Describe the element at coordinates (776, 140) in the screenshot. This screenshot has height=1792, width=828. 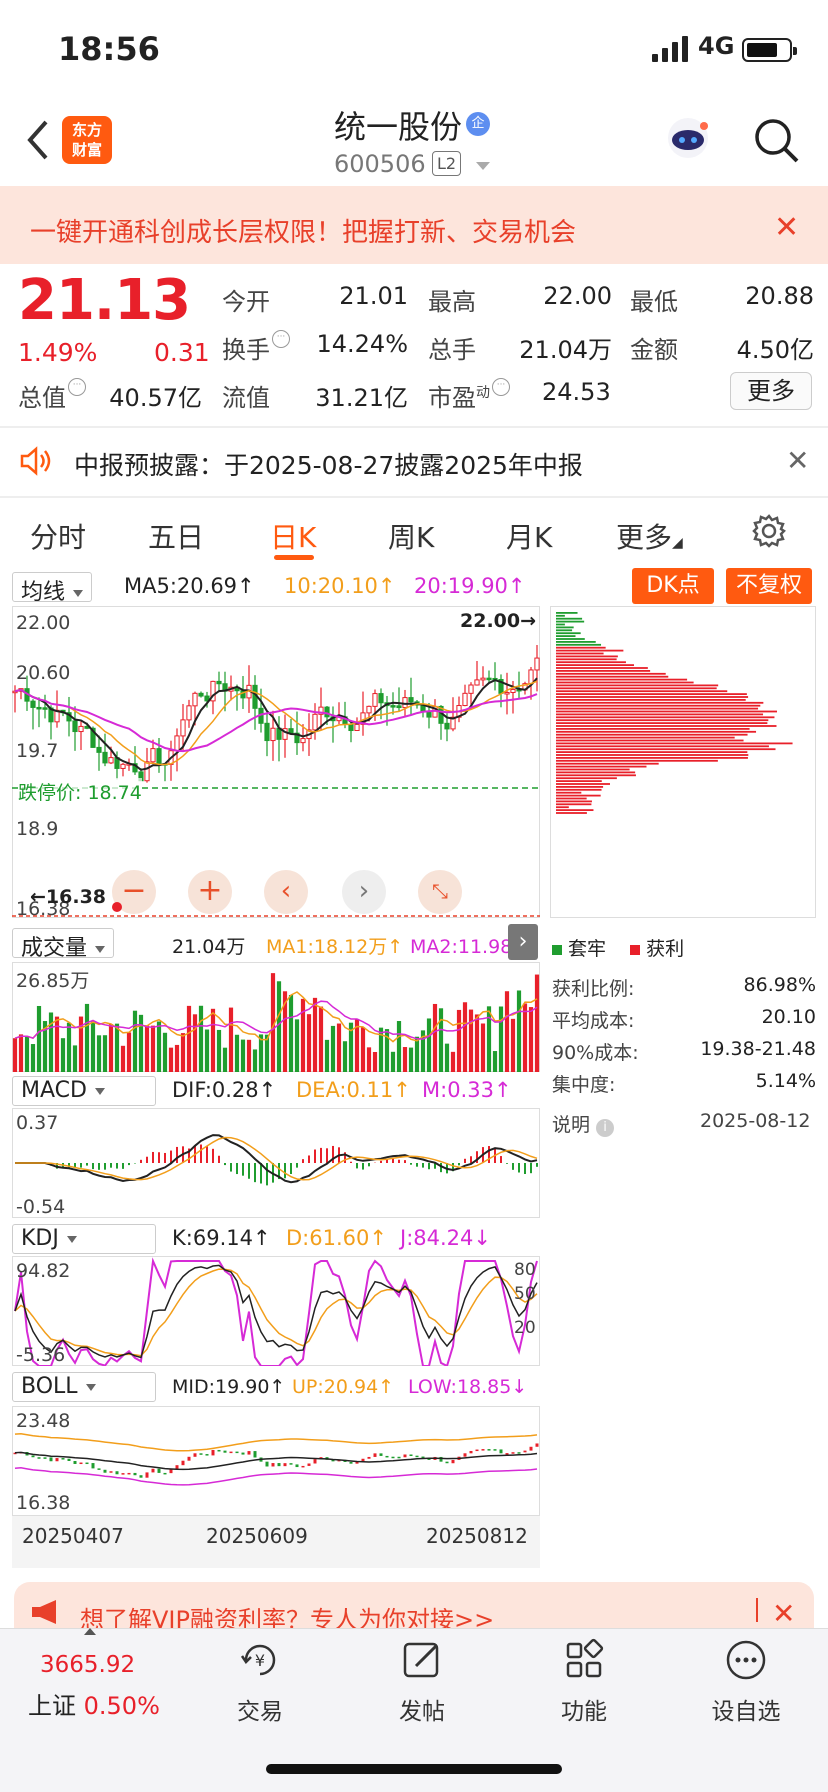
I see `search-icon` at that location.